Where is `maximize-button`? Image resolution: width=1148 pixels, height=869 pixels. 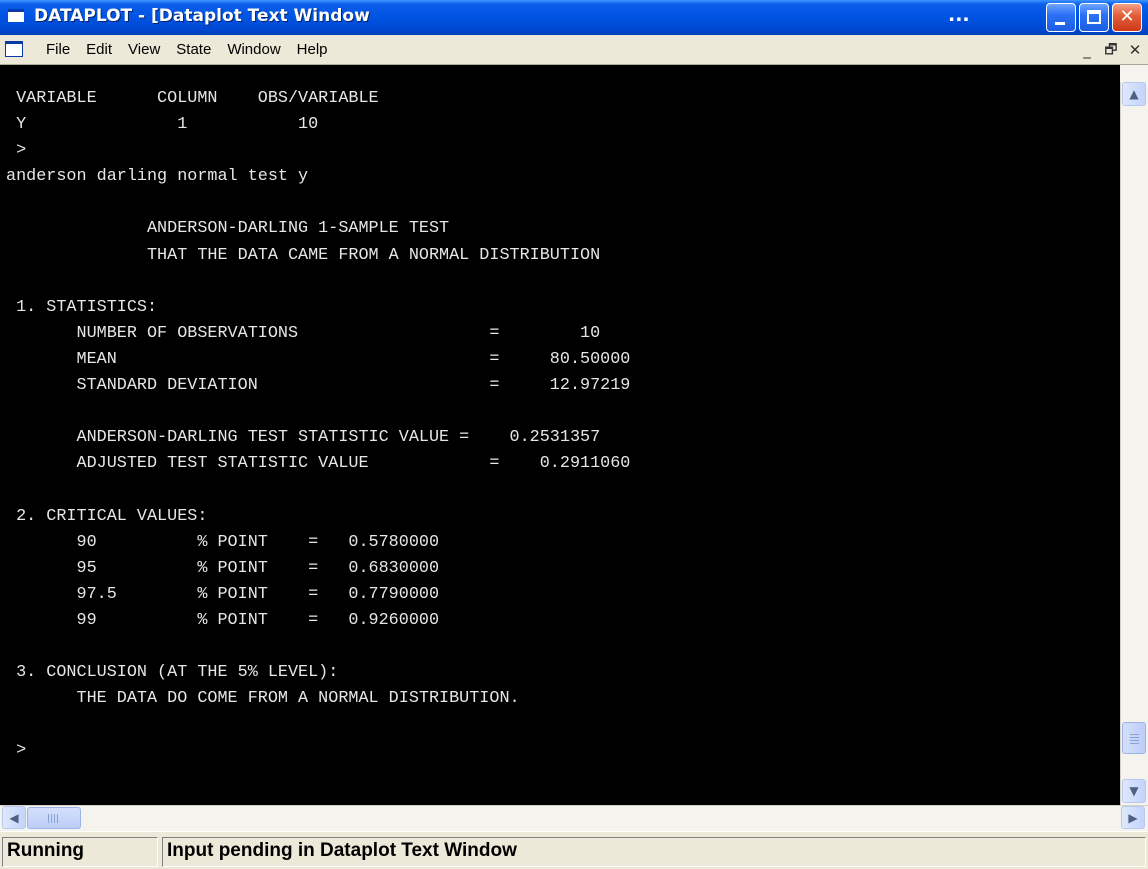
maximize-button is located at coordinates (1094, 17).